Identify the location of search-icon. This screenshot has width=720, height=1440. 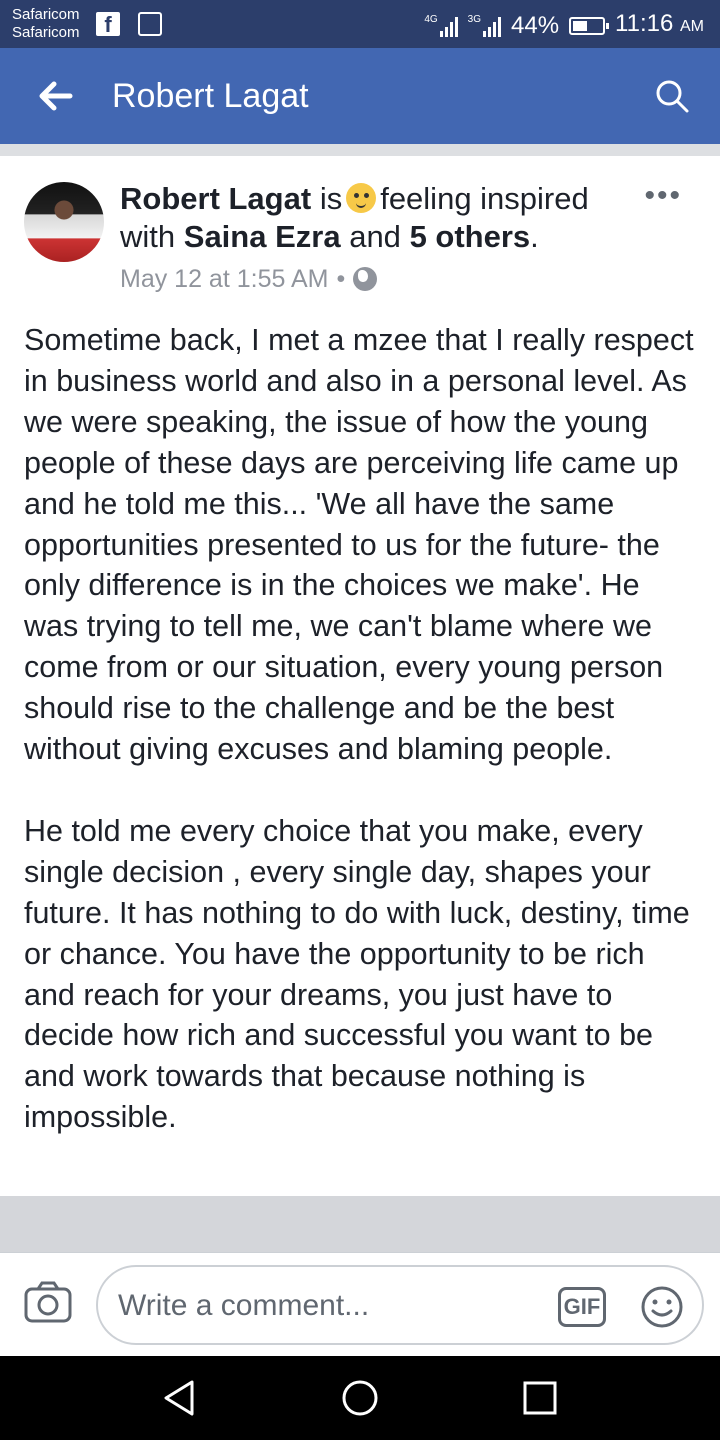
(672, 96).